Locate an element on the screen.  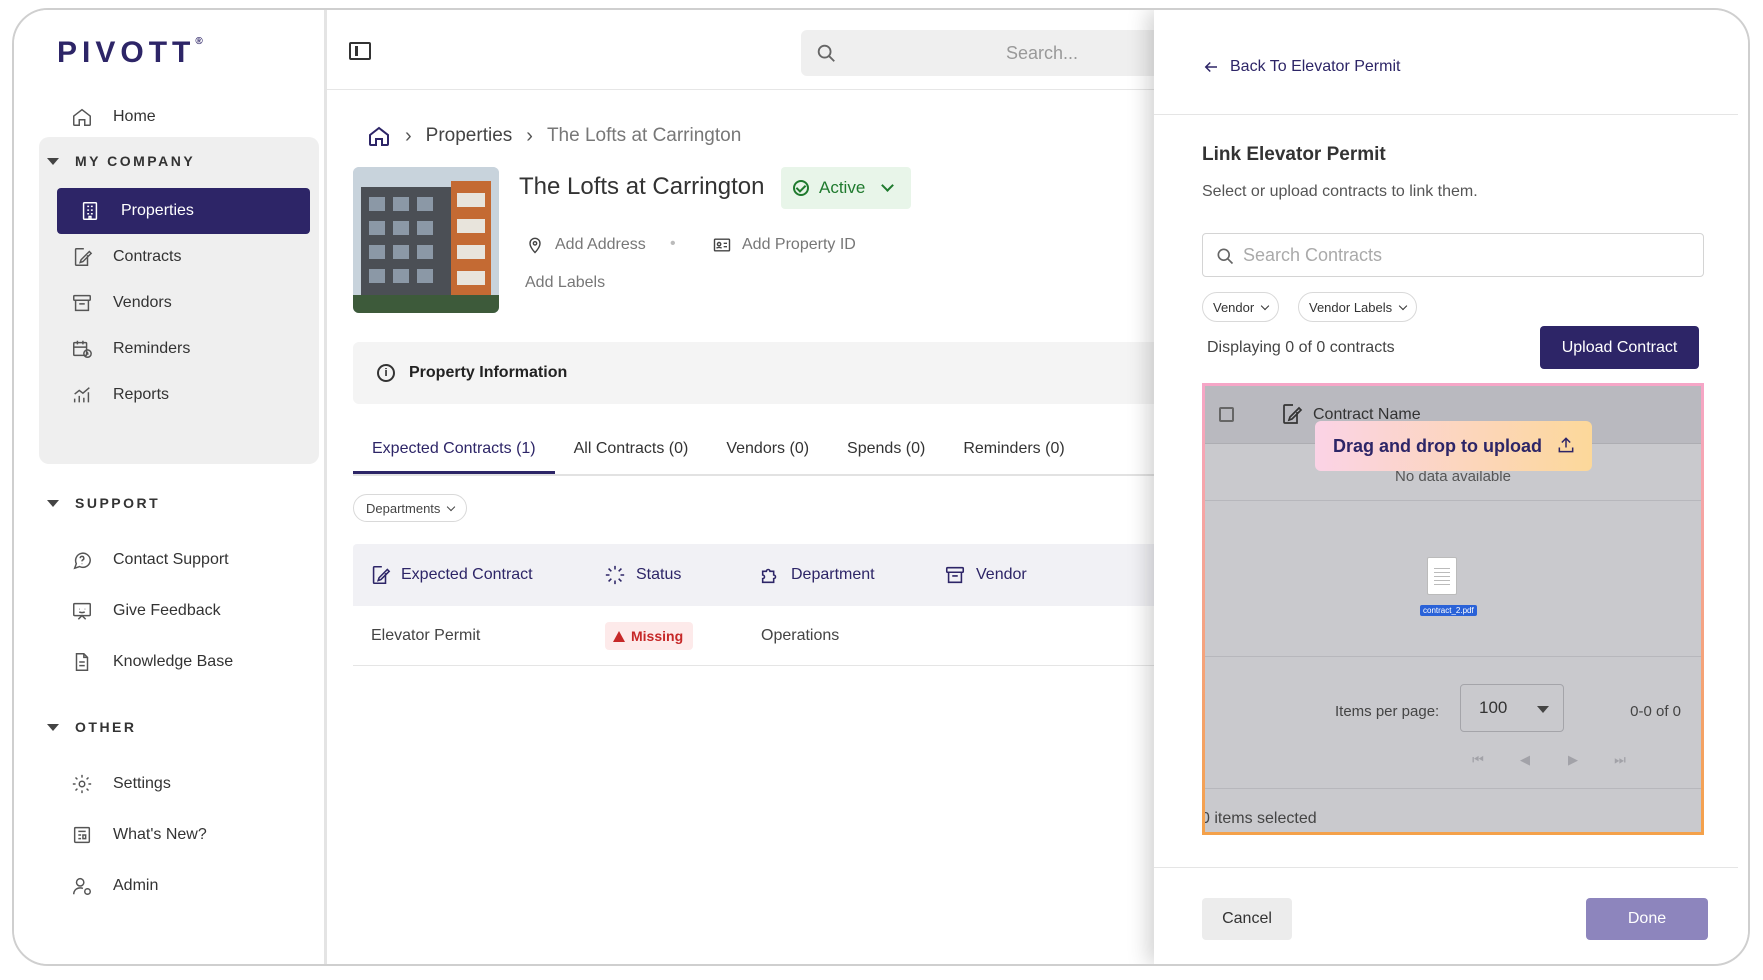
sidebar-item-label: Contact Support is located at coordinates (171, 559).